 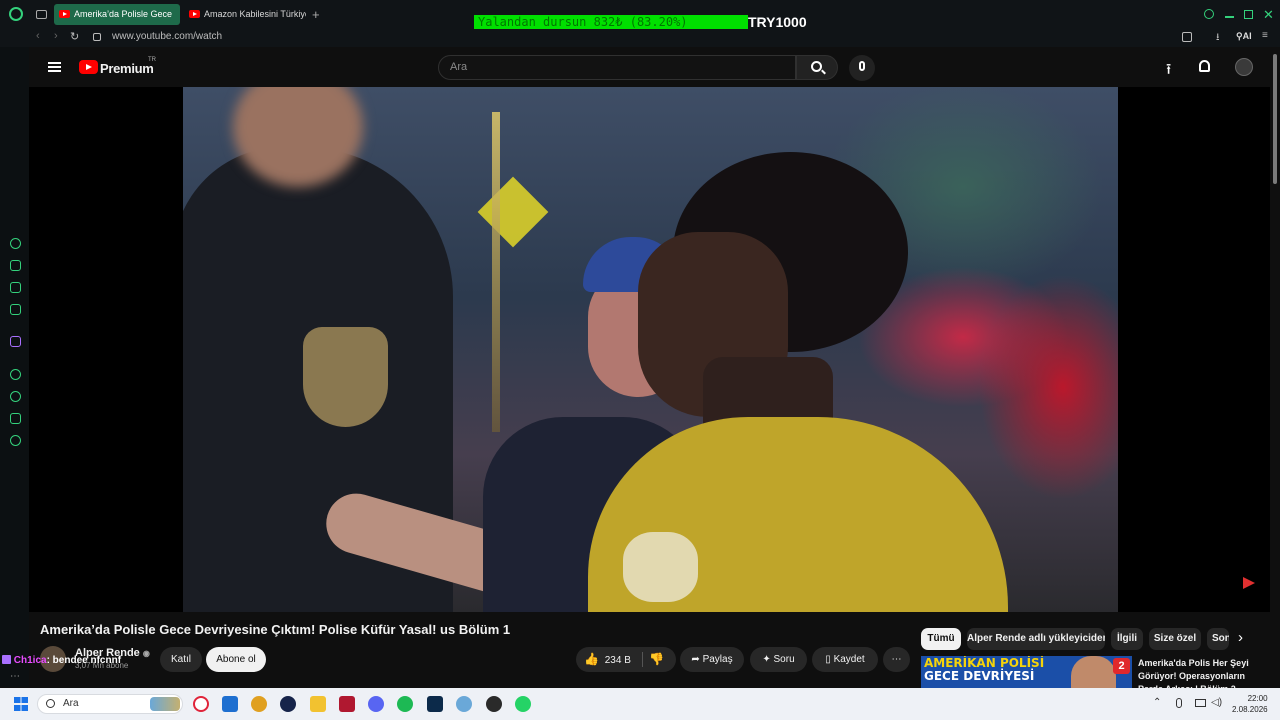 What do you see at coordinates (896, 659) in the screenshot?
I see `more-actions-button: ⋯` at bounding box center [896, 659].